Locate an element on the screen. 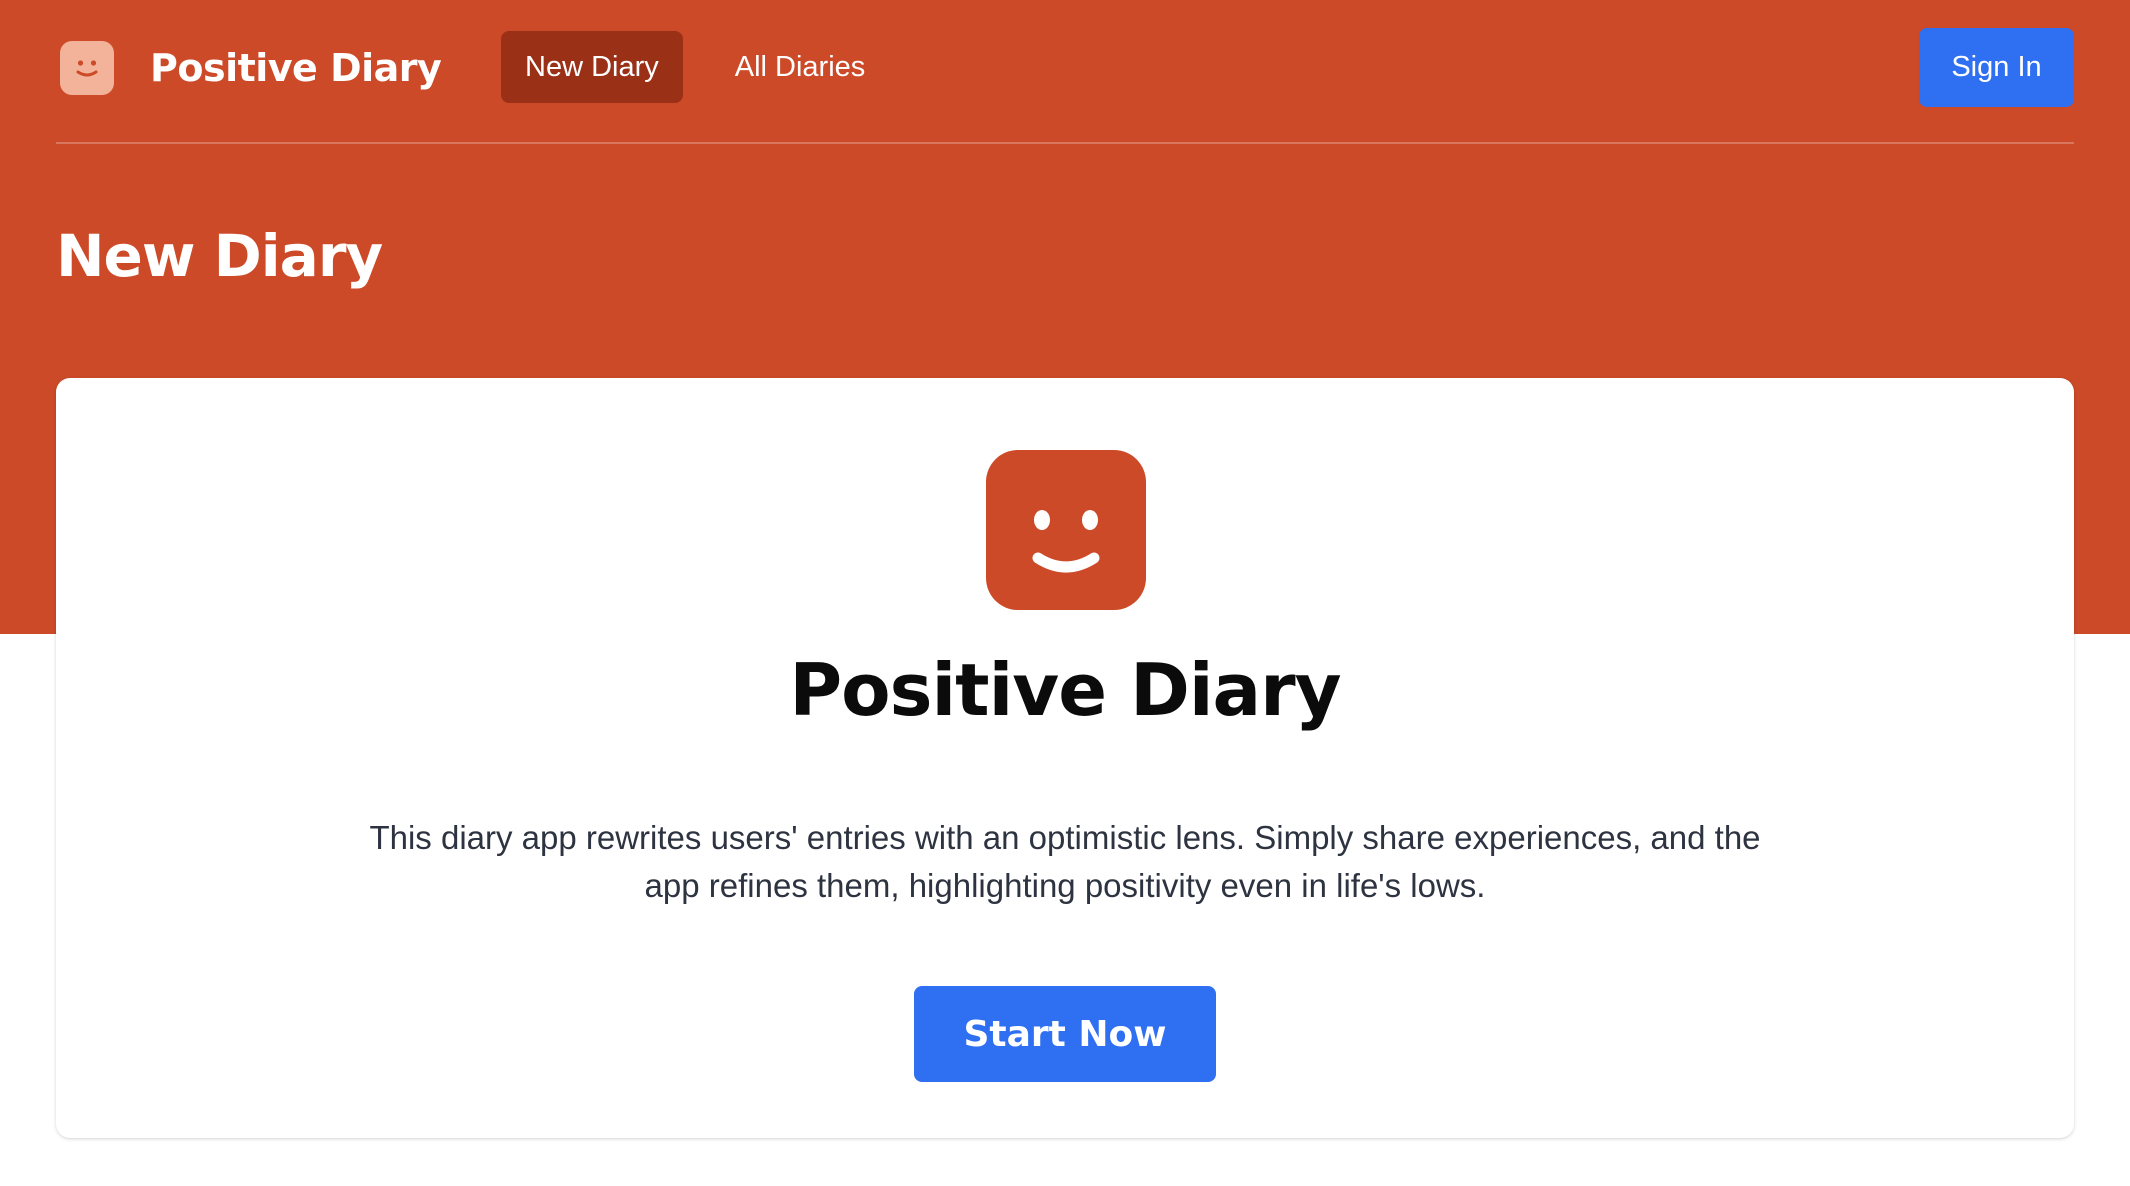 This screenshot has width=2130, height=1186. brand-link: Positive Diary is located at coordinates (251, 68).